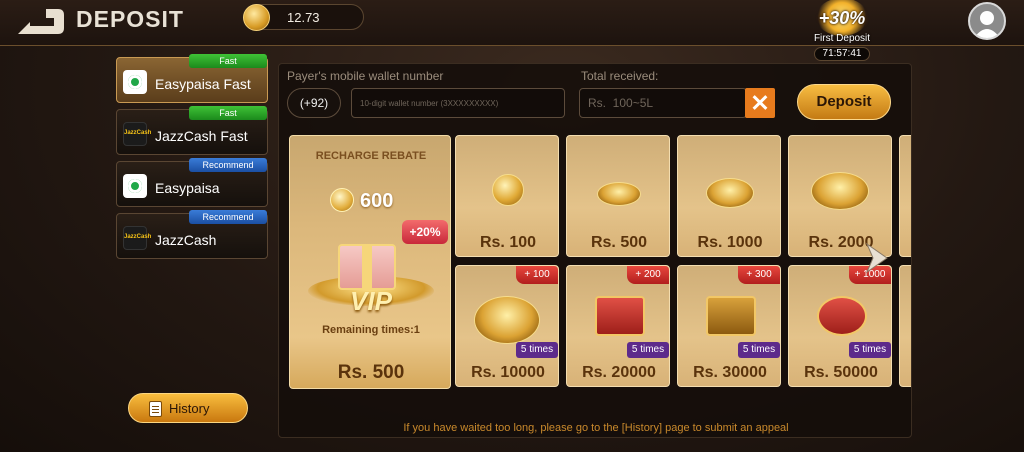  I want to click on document-icon, so click(155, 409).